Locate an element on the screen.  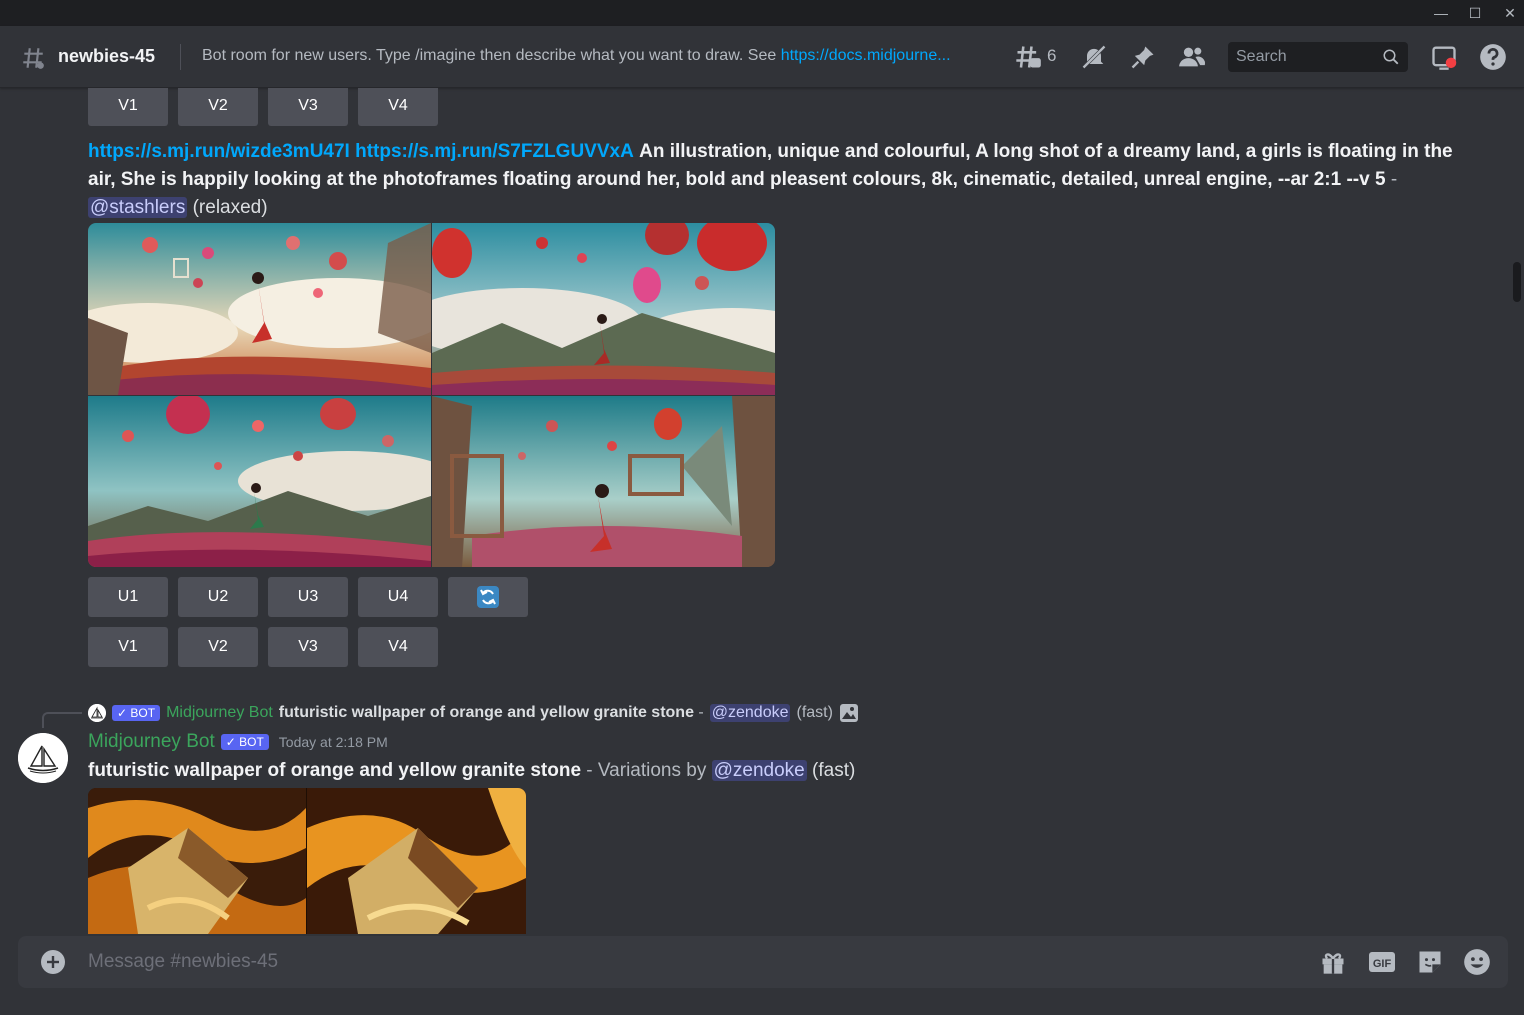
reply-author: Midjourney Bot is located at coordinates (219, 713).